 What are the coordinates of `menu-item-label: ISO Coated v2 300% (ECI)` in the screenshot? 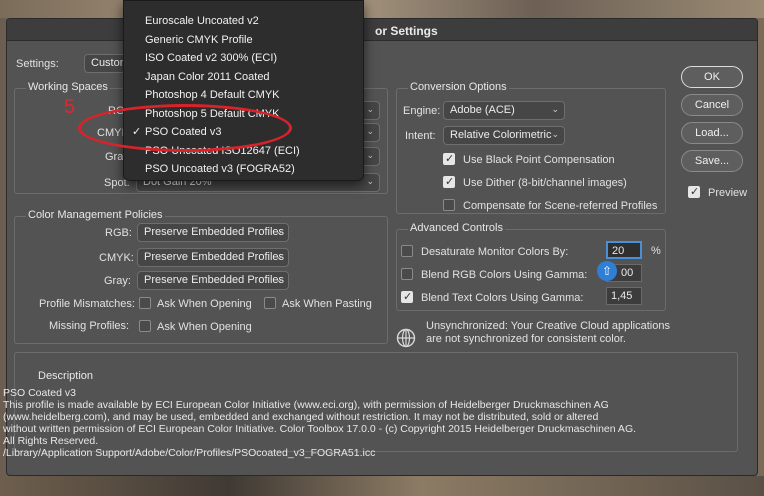 It's located at (211, 58).